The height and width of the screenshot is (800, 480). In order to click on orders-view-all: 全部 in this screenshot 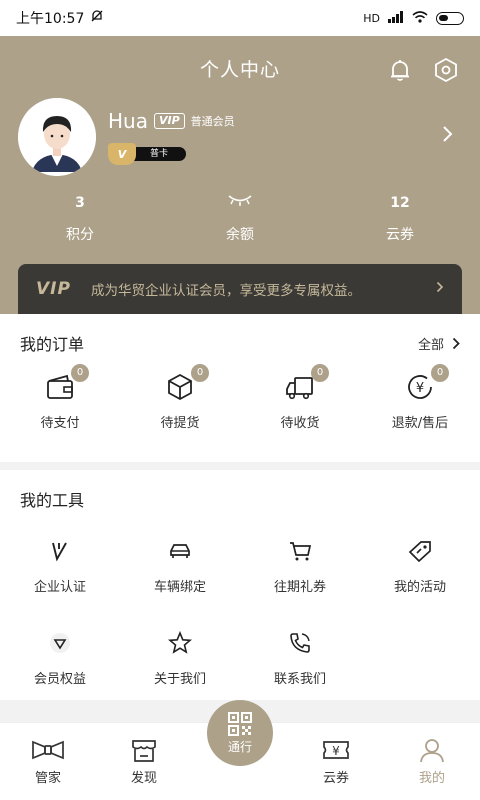, I will do `click(439, 343)`.